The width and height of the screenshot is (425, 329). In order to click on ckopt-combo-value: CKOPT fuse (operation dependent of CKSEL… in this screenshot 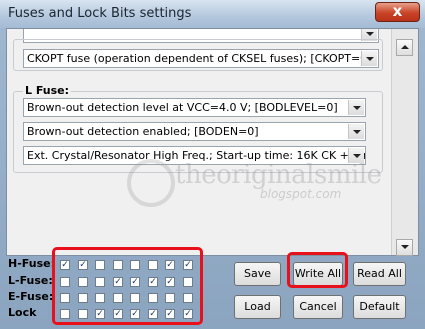, I will do `click(199, 58)`.